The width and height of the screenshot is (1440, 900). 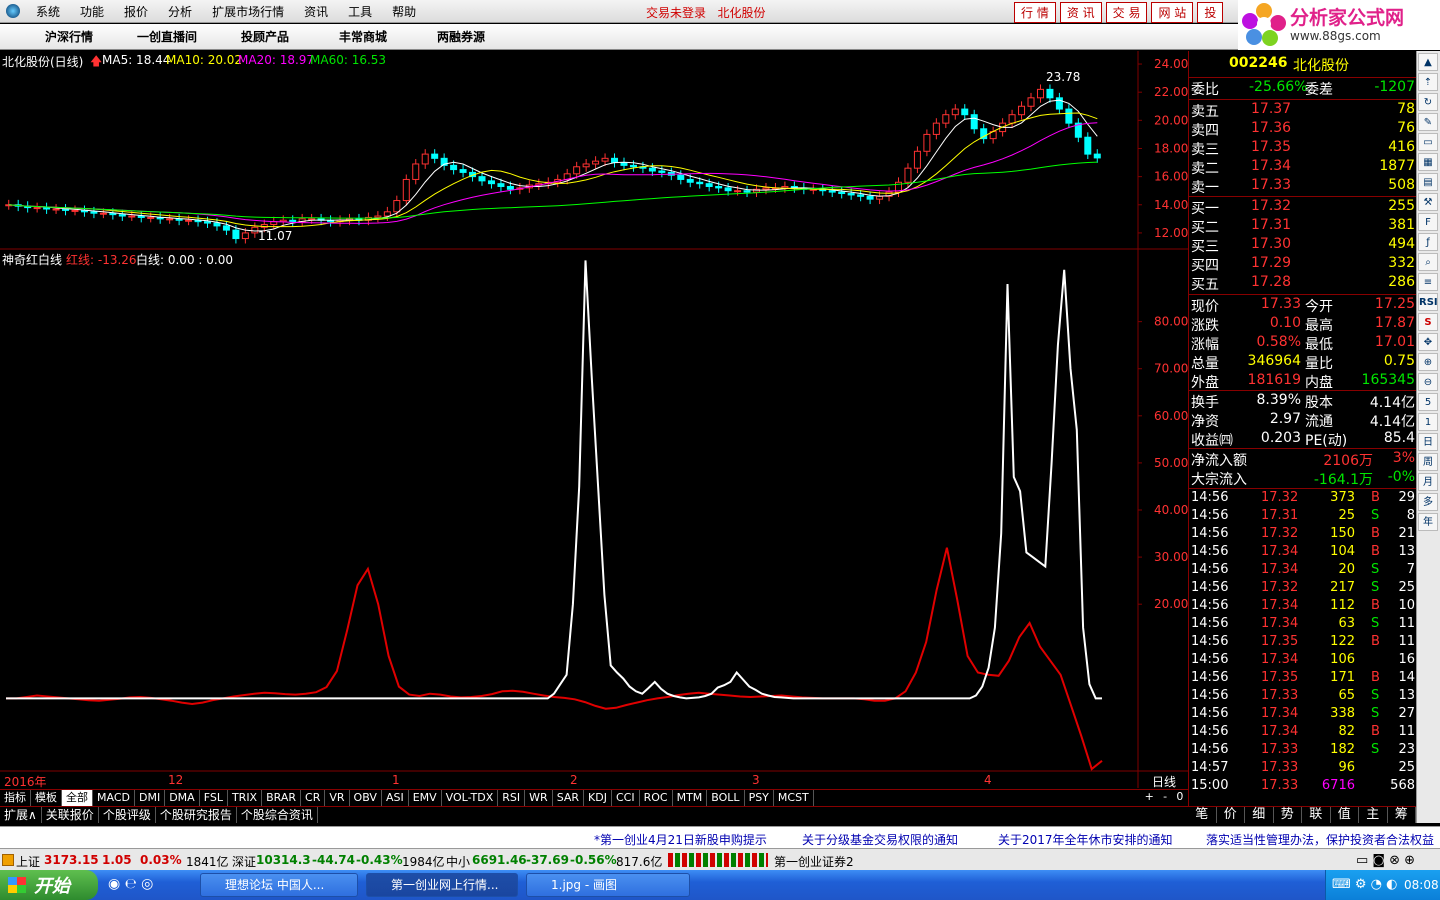 What do you see at coordinates (114, 798) in the screenshot?
I see `indicator-tab-macd: MACD` at bounding box center [114, 798].